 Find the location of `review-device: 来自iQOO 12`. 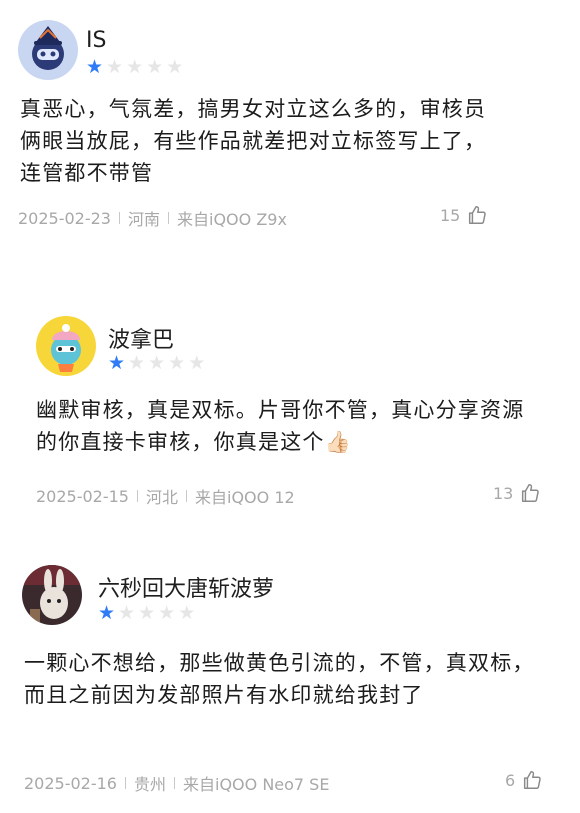

review-device: 来自iQOO 12 is located at coordinates (245, 497).